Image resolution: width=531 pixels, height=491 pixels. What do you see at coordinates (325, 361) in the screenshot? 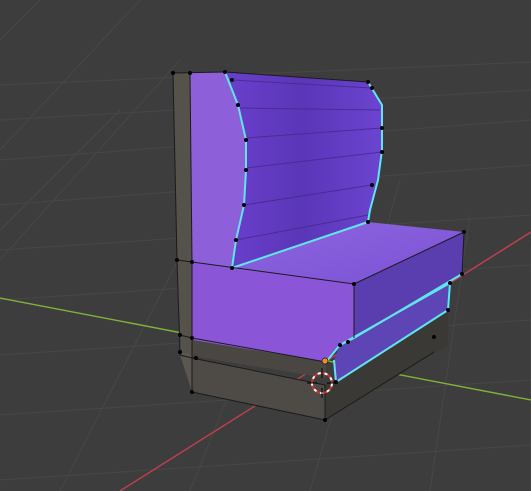
I see `origin-dot-icon` at bounding box center [325, 361].